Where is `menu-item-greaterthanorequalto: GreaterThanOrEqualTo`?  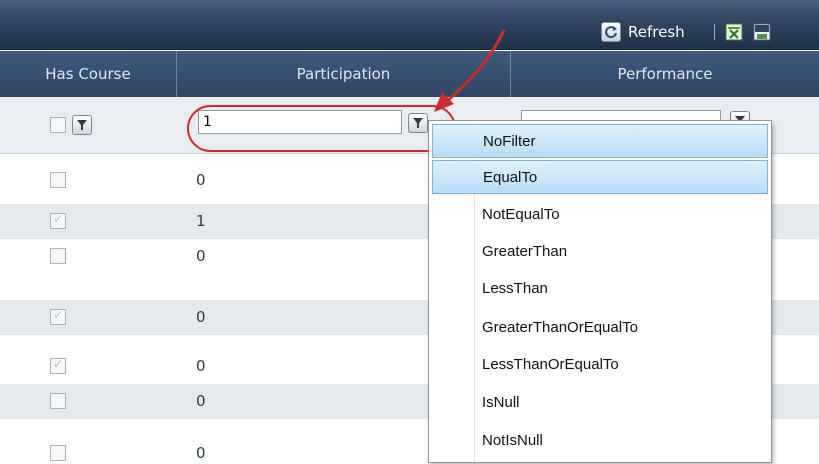
menu-item-greaterthanorequalto: GreaterThanOrEqualTo is located at coordinates (600, 327).